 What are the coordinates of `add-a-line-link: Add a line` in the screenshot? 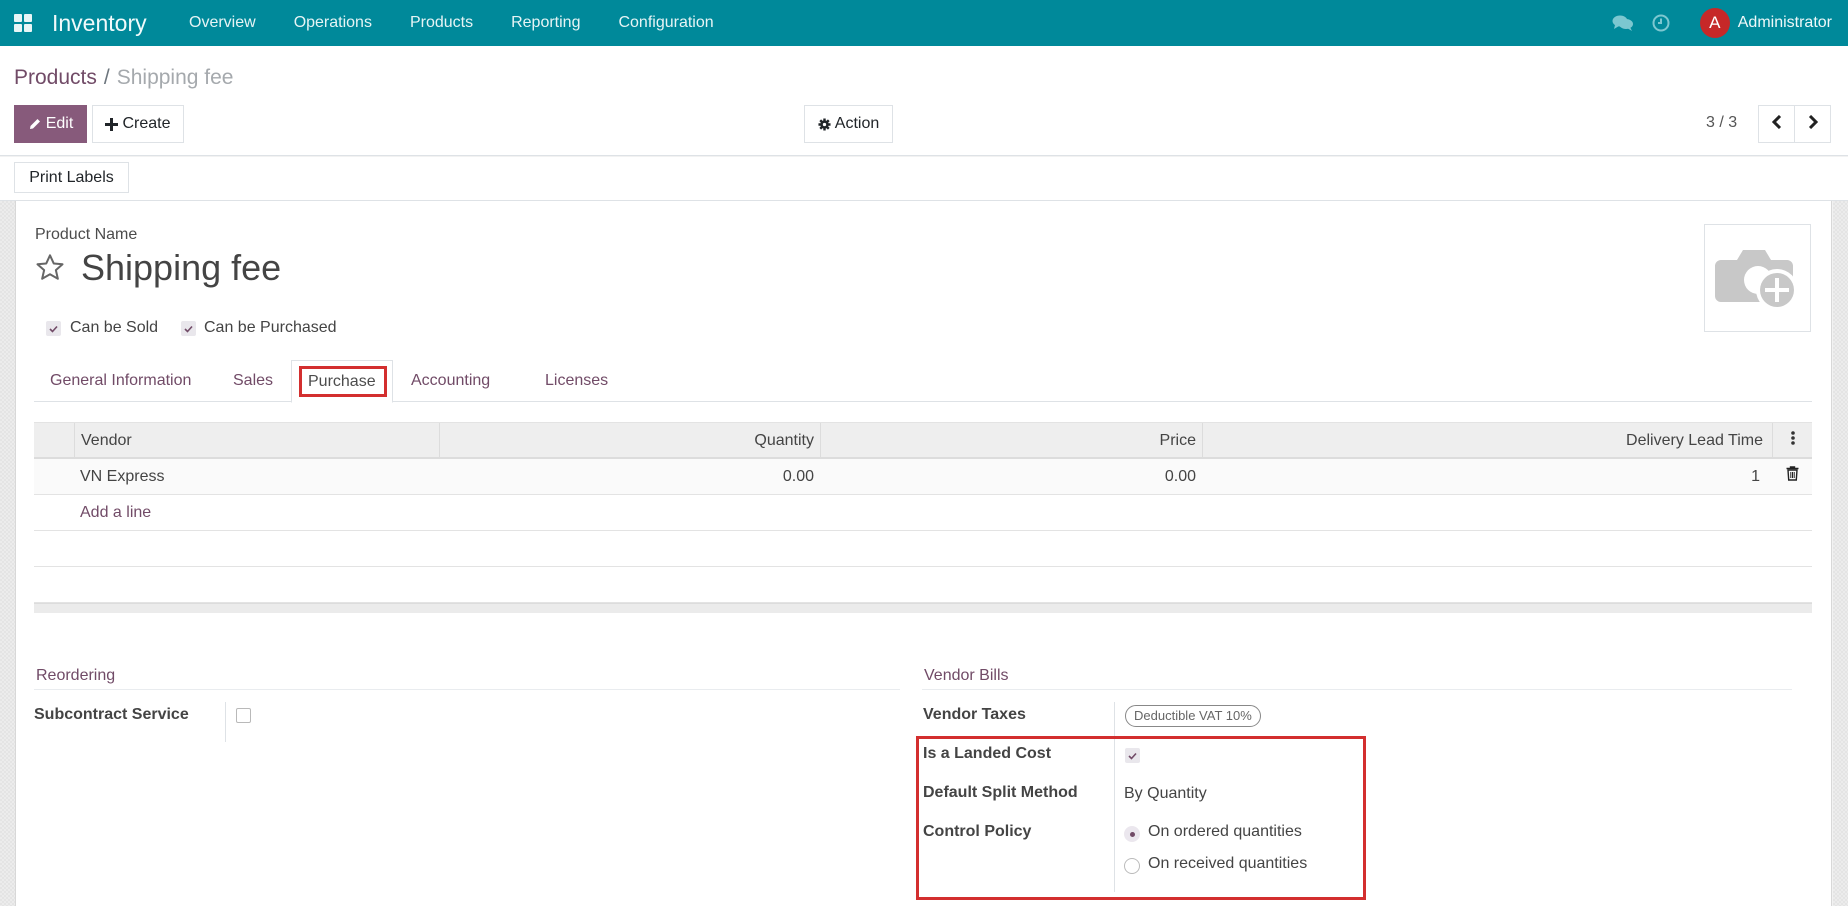 It's located at (224, 512).